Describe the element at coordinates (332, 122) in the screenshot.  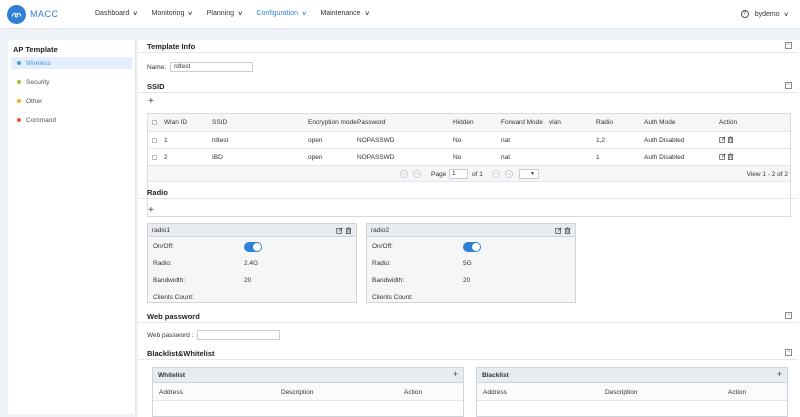
I see `col-header: Encryption mode` at that location.